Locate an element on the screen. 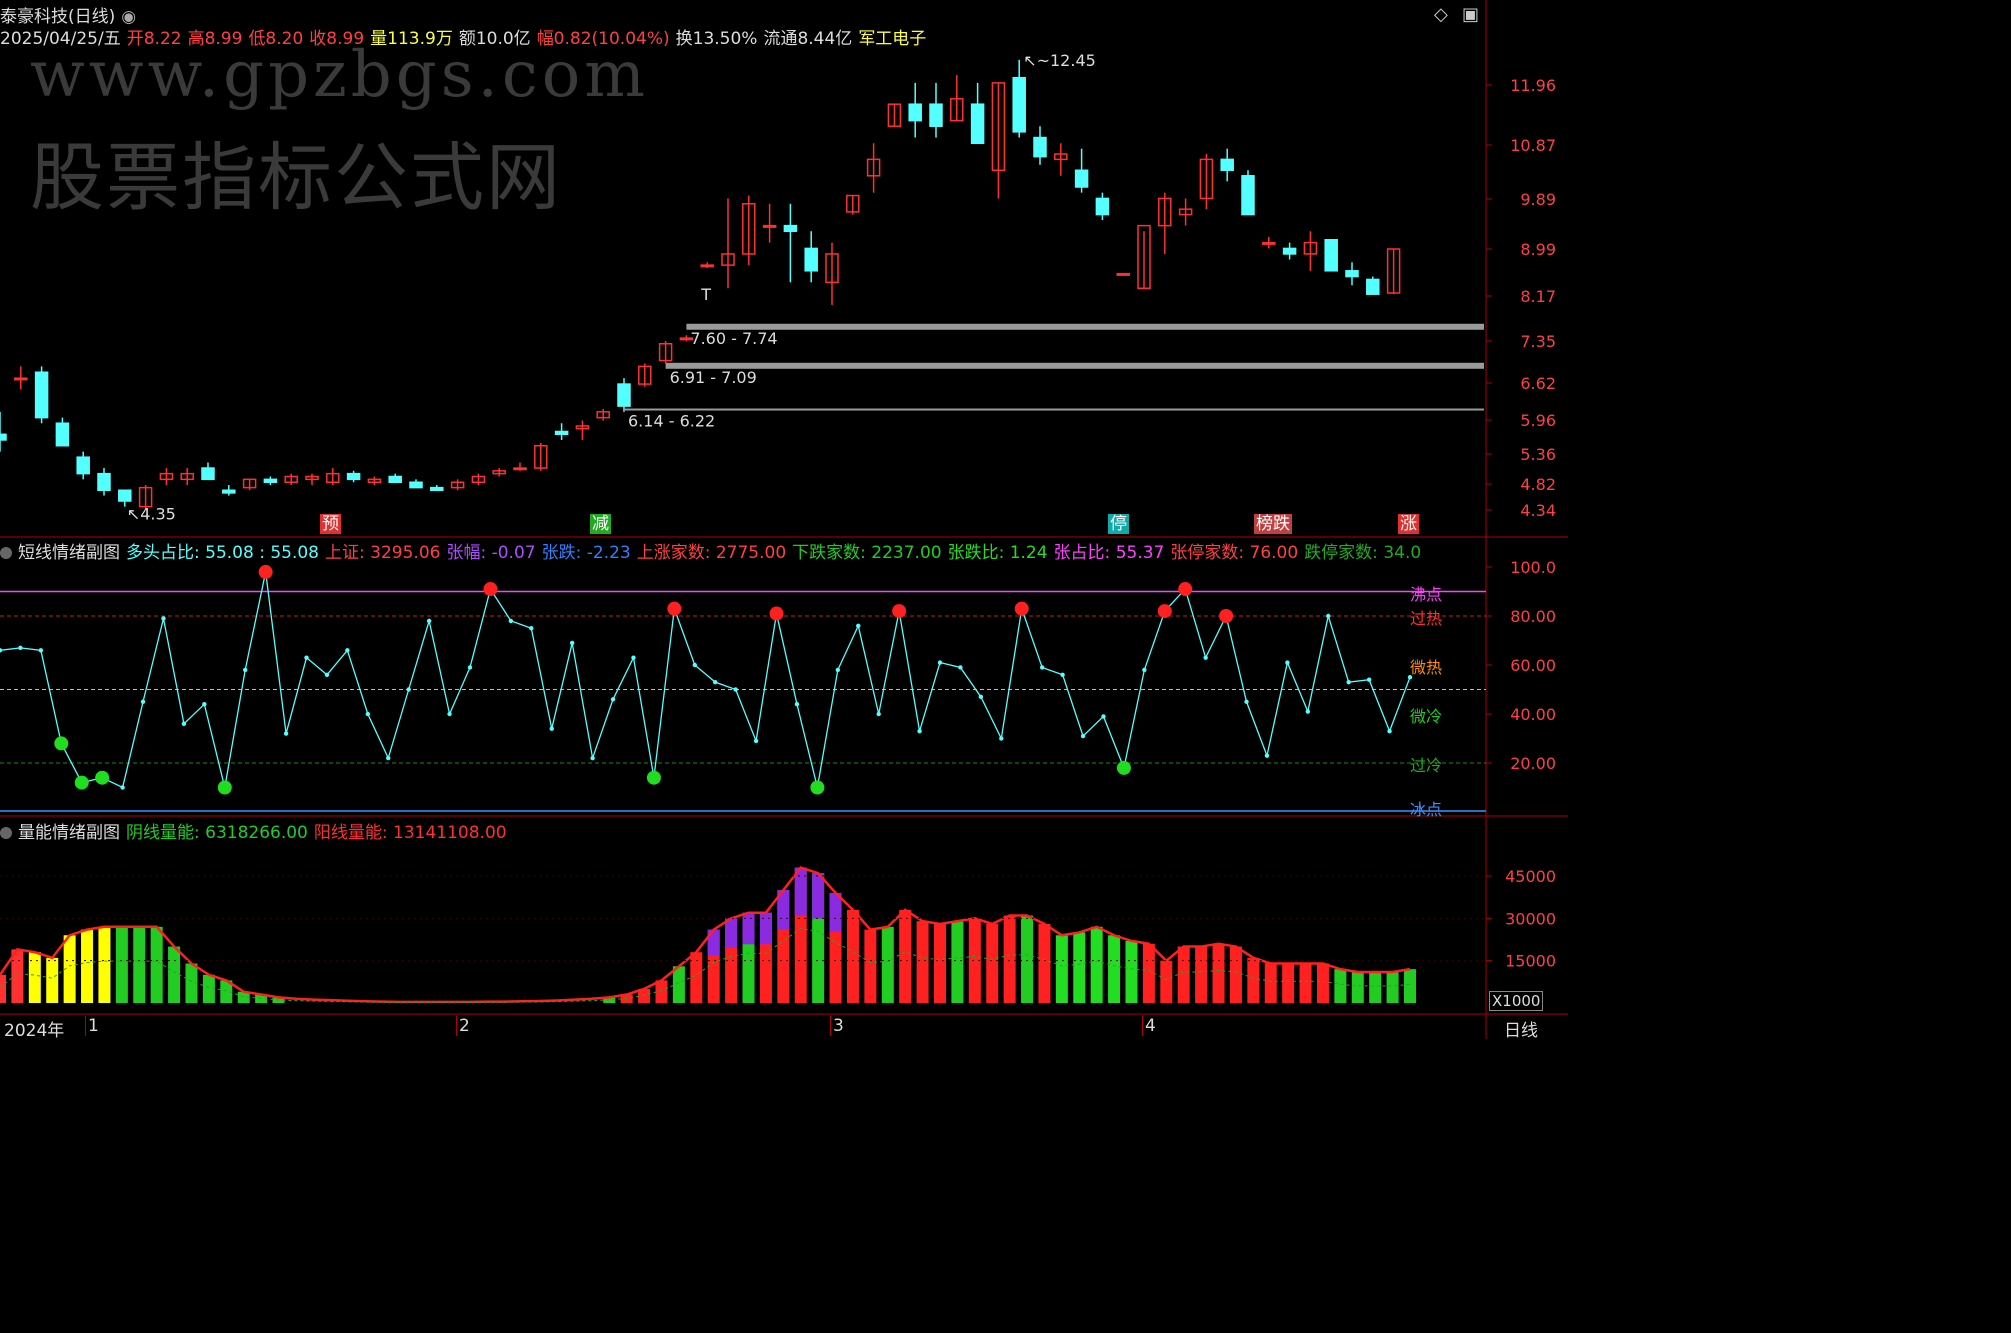 The height and width of the screenshot is (1333, 2011). y-tick-label: 4.82 is located at coordinates (1538, 484).